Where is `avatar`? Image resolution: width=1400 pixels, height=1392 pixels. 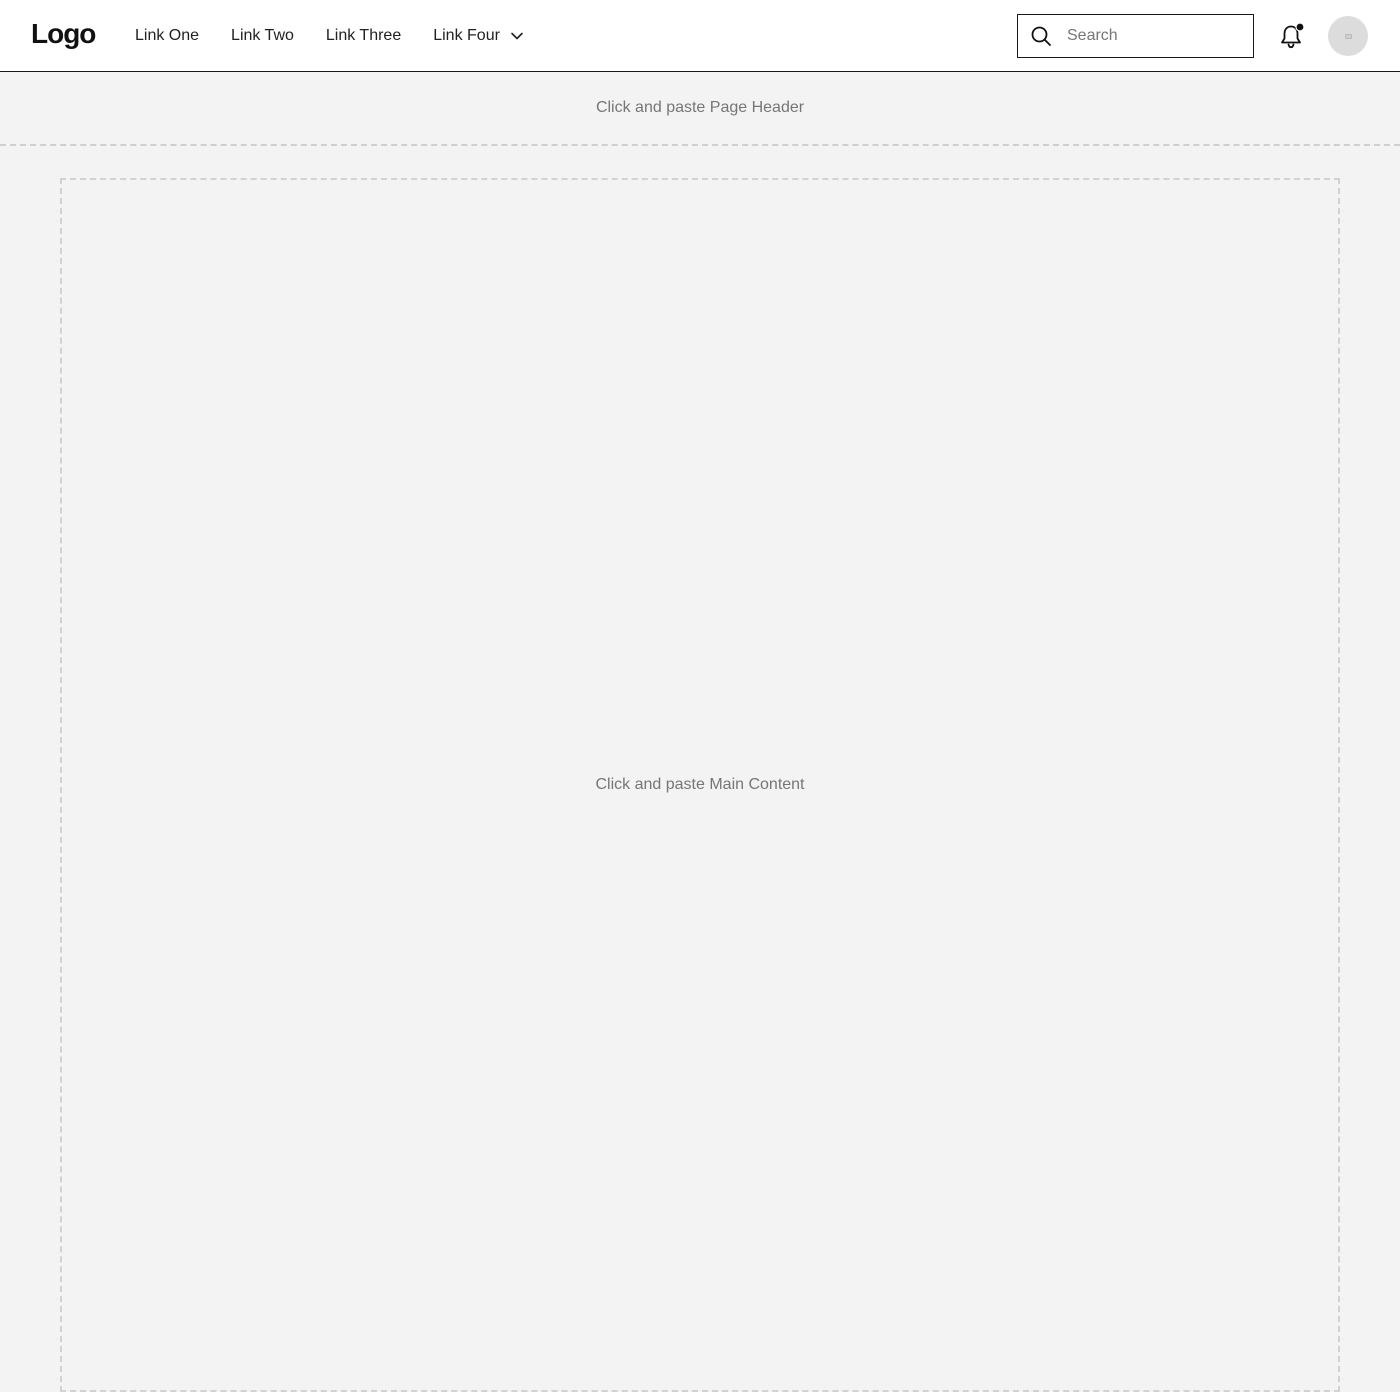 avatar is located at coordinates (1348, 36).